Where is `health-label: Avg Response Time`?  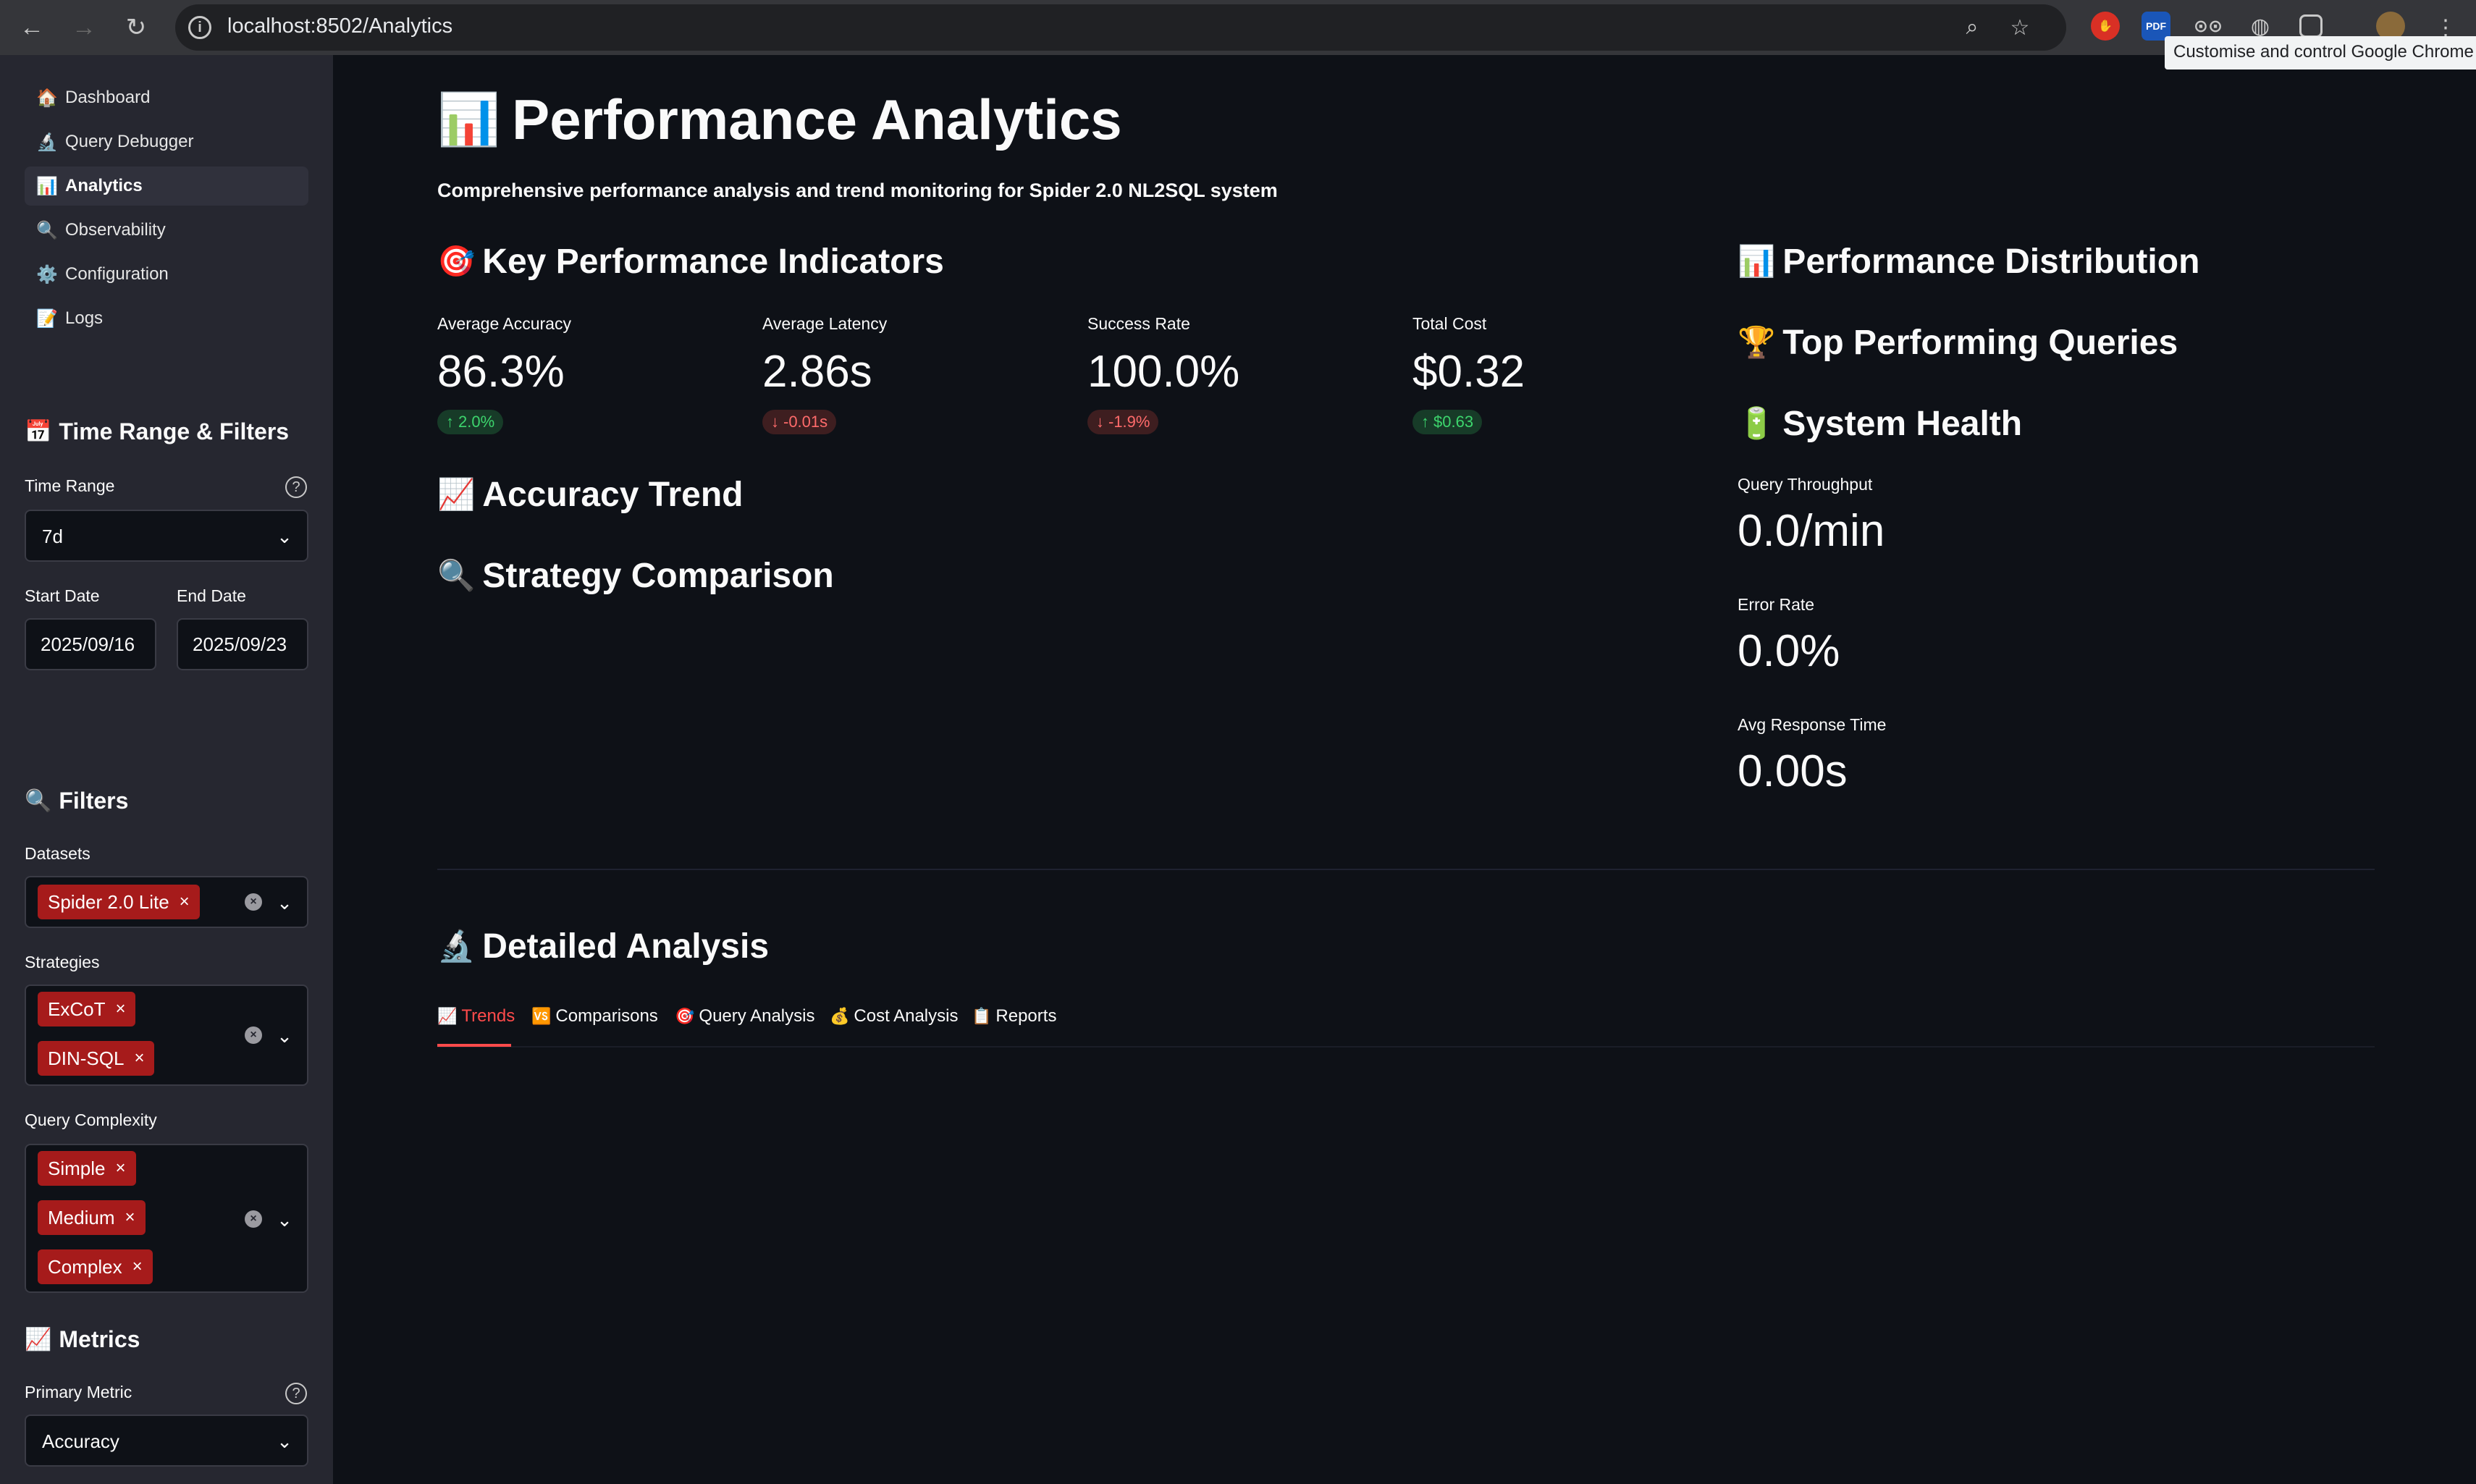 health-label: Avg Response Time is located at coordinates (1812, 724).